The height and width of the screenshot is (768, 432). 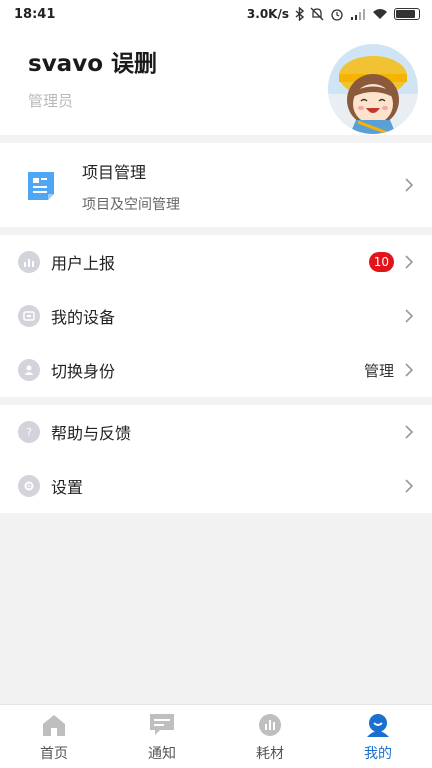 What do you see at coordinates (216, 370) in the screenshot?
I see `menu-item-switch-identity: 切换身份 管理` at bounding box center [216, 370].